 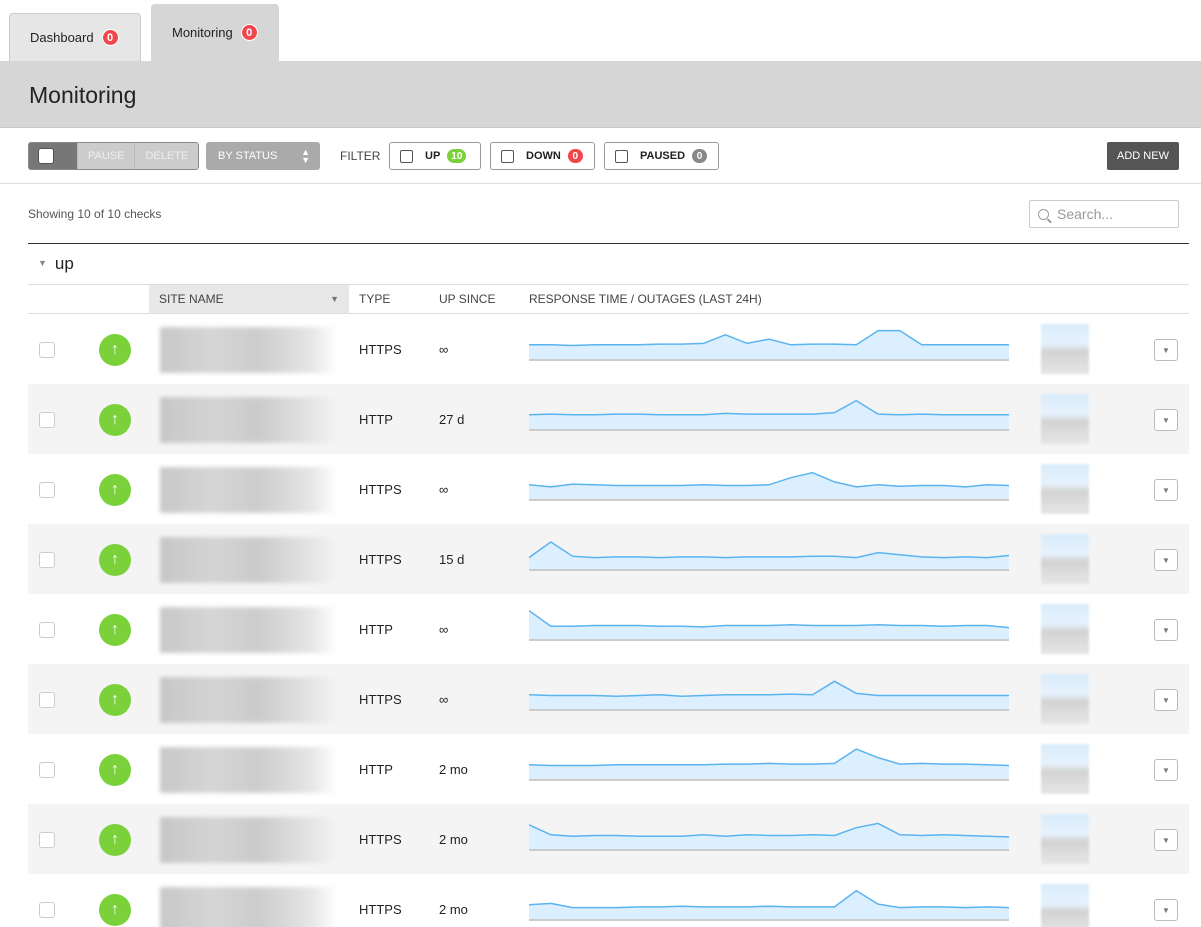 I want to click on table-row: ↑ HTTP 2 mo ▼, so click(x=608, y=769).